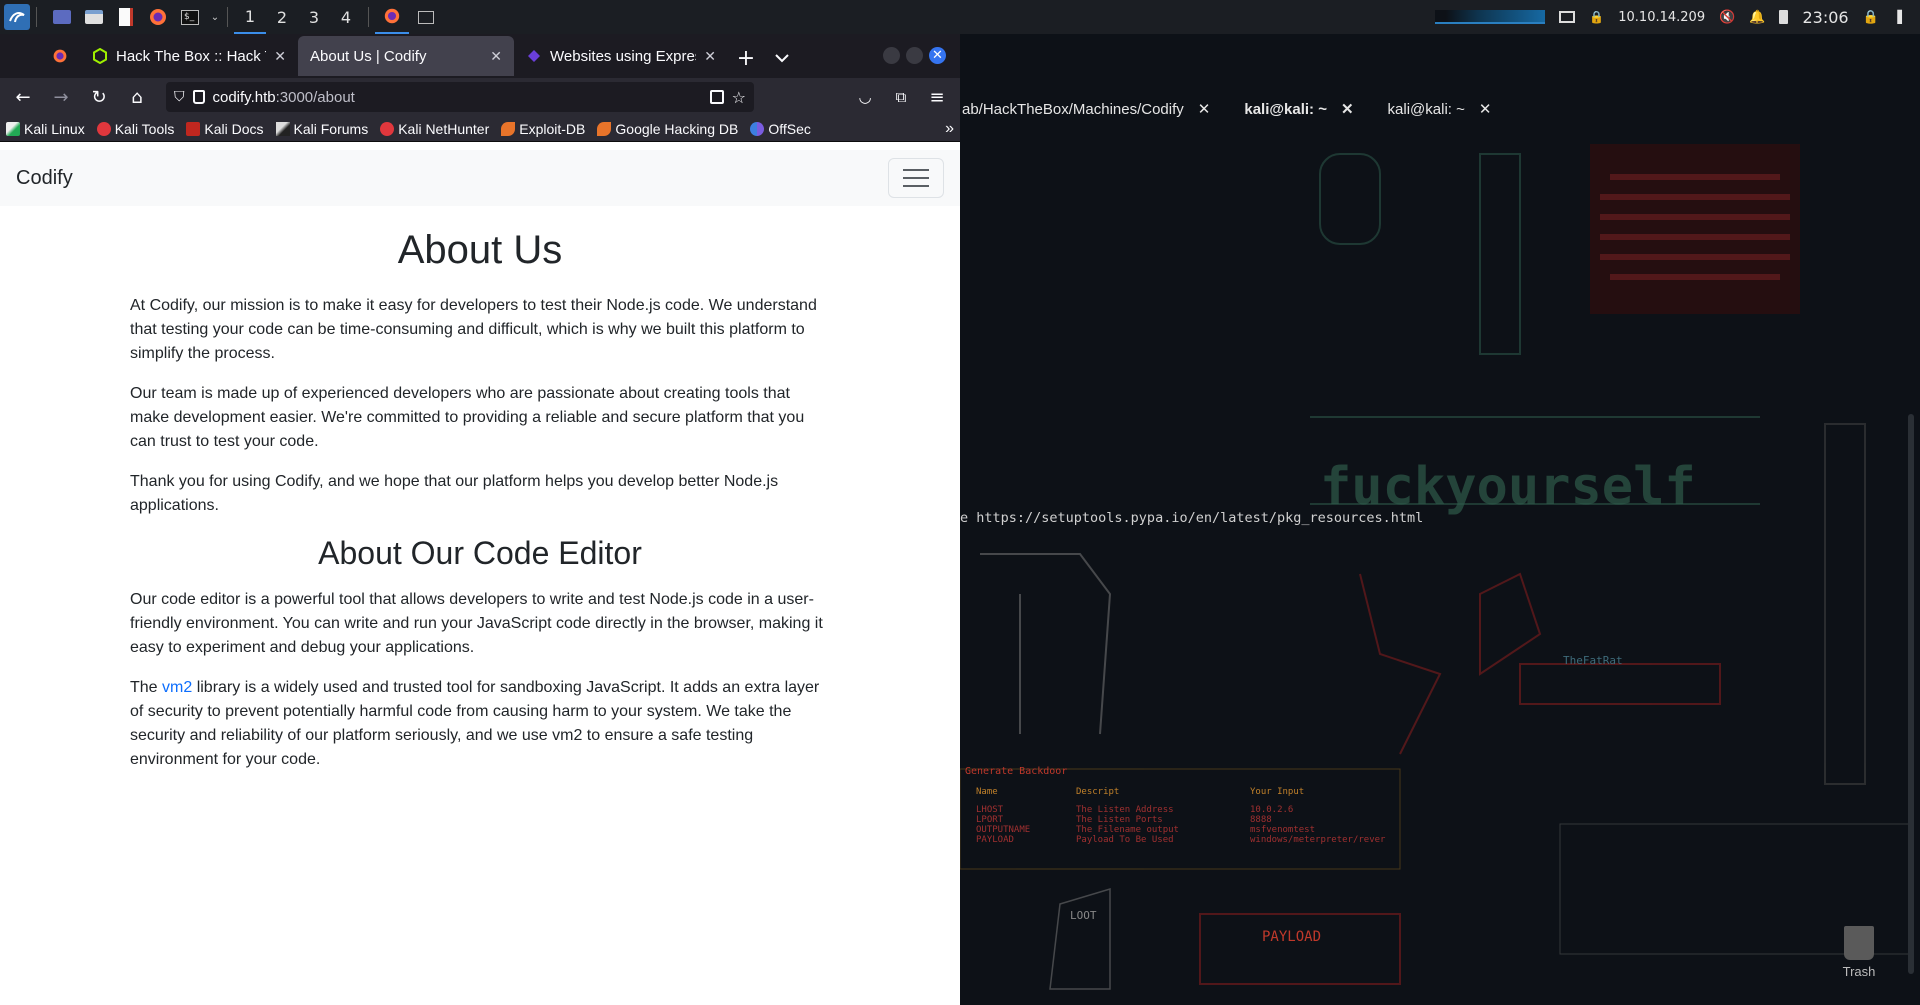 Image resolution: width=1920 pixels, height=1005 pixels. What do you see at coordinates (1282, 830) in the screenshot?
I see `svg-text: msfvenomtest` at bounding box center [1282, 830].